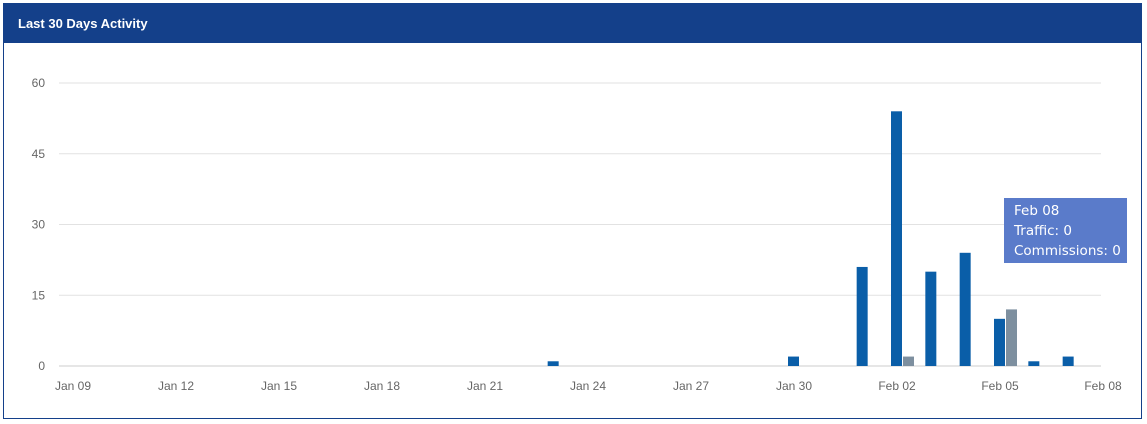  What do you see at coordinates (1000, 386) in the screenshot?
I see `x-tick-label: Feb 05` at bounding box center [1000, 386].